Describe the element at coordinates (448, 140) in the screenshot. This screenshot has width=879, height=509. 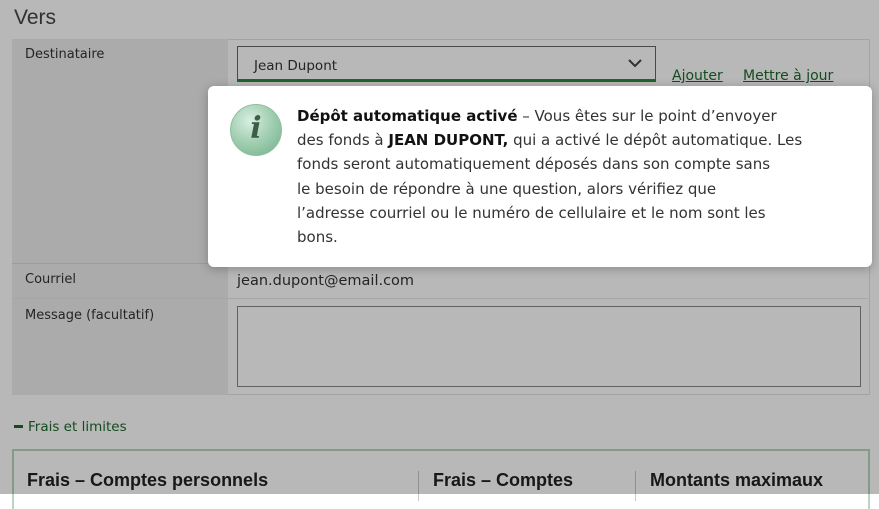
I see `recipient-name-emphasis: JEAN DUPONT,` at that location.